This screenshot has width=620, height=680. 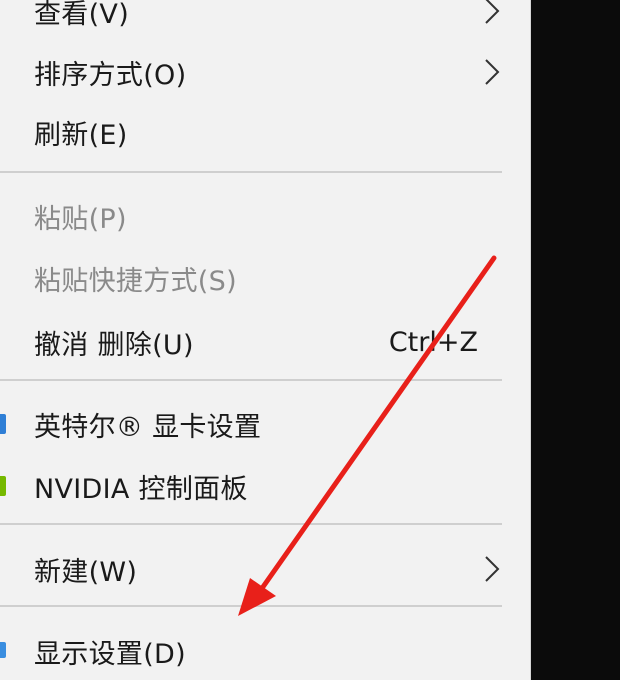 I want to click on menu-item-refresh: 刷新(E), so click(x=265, y=132).